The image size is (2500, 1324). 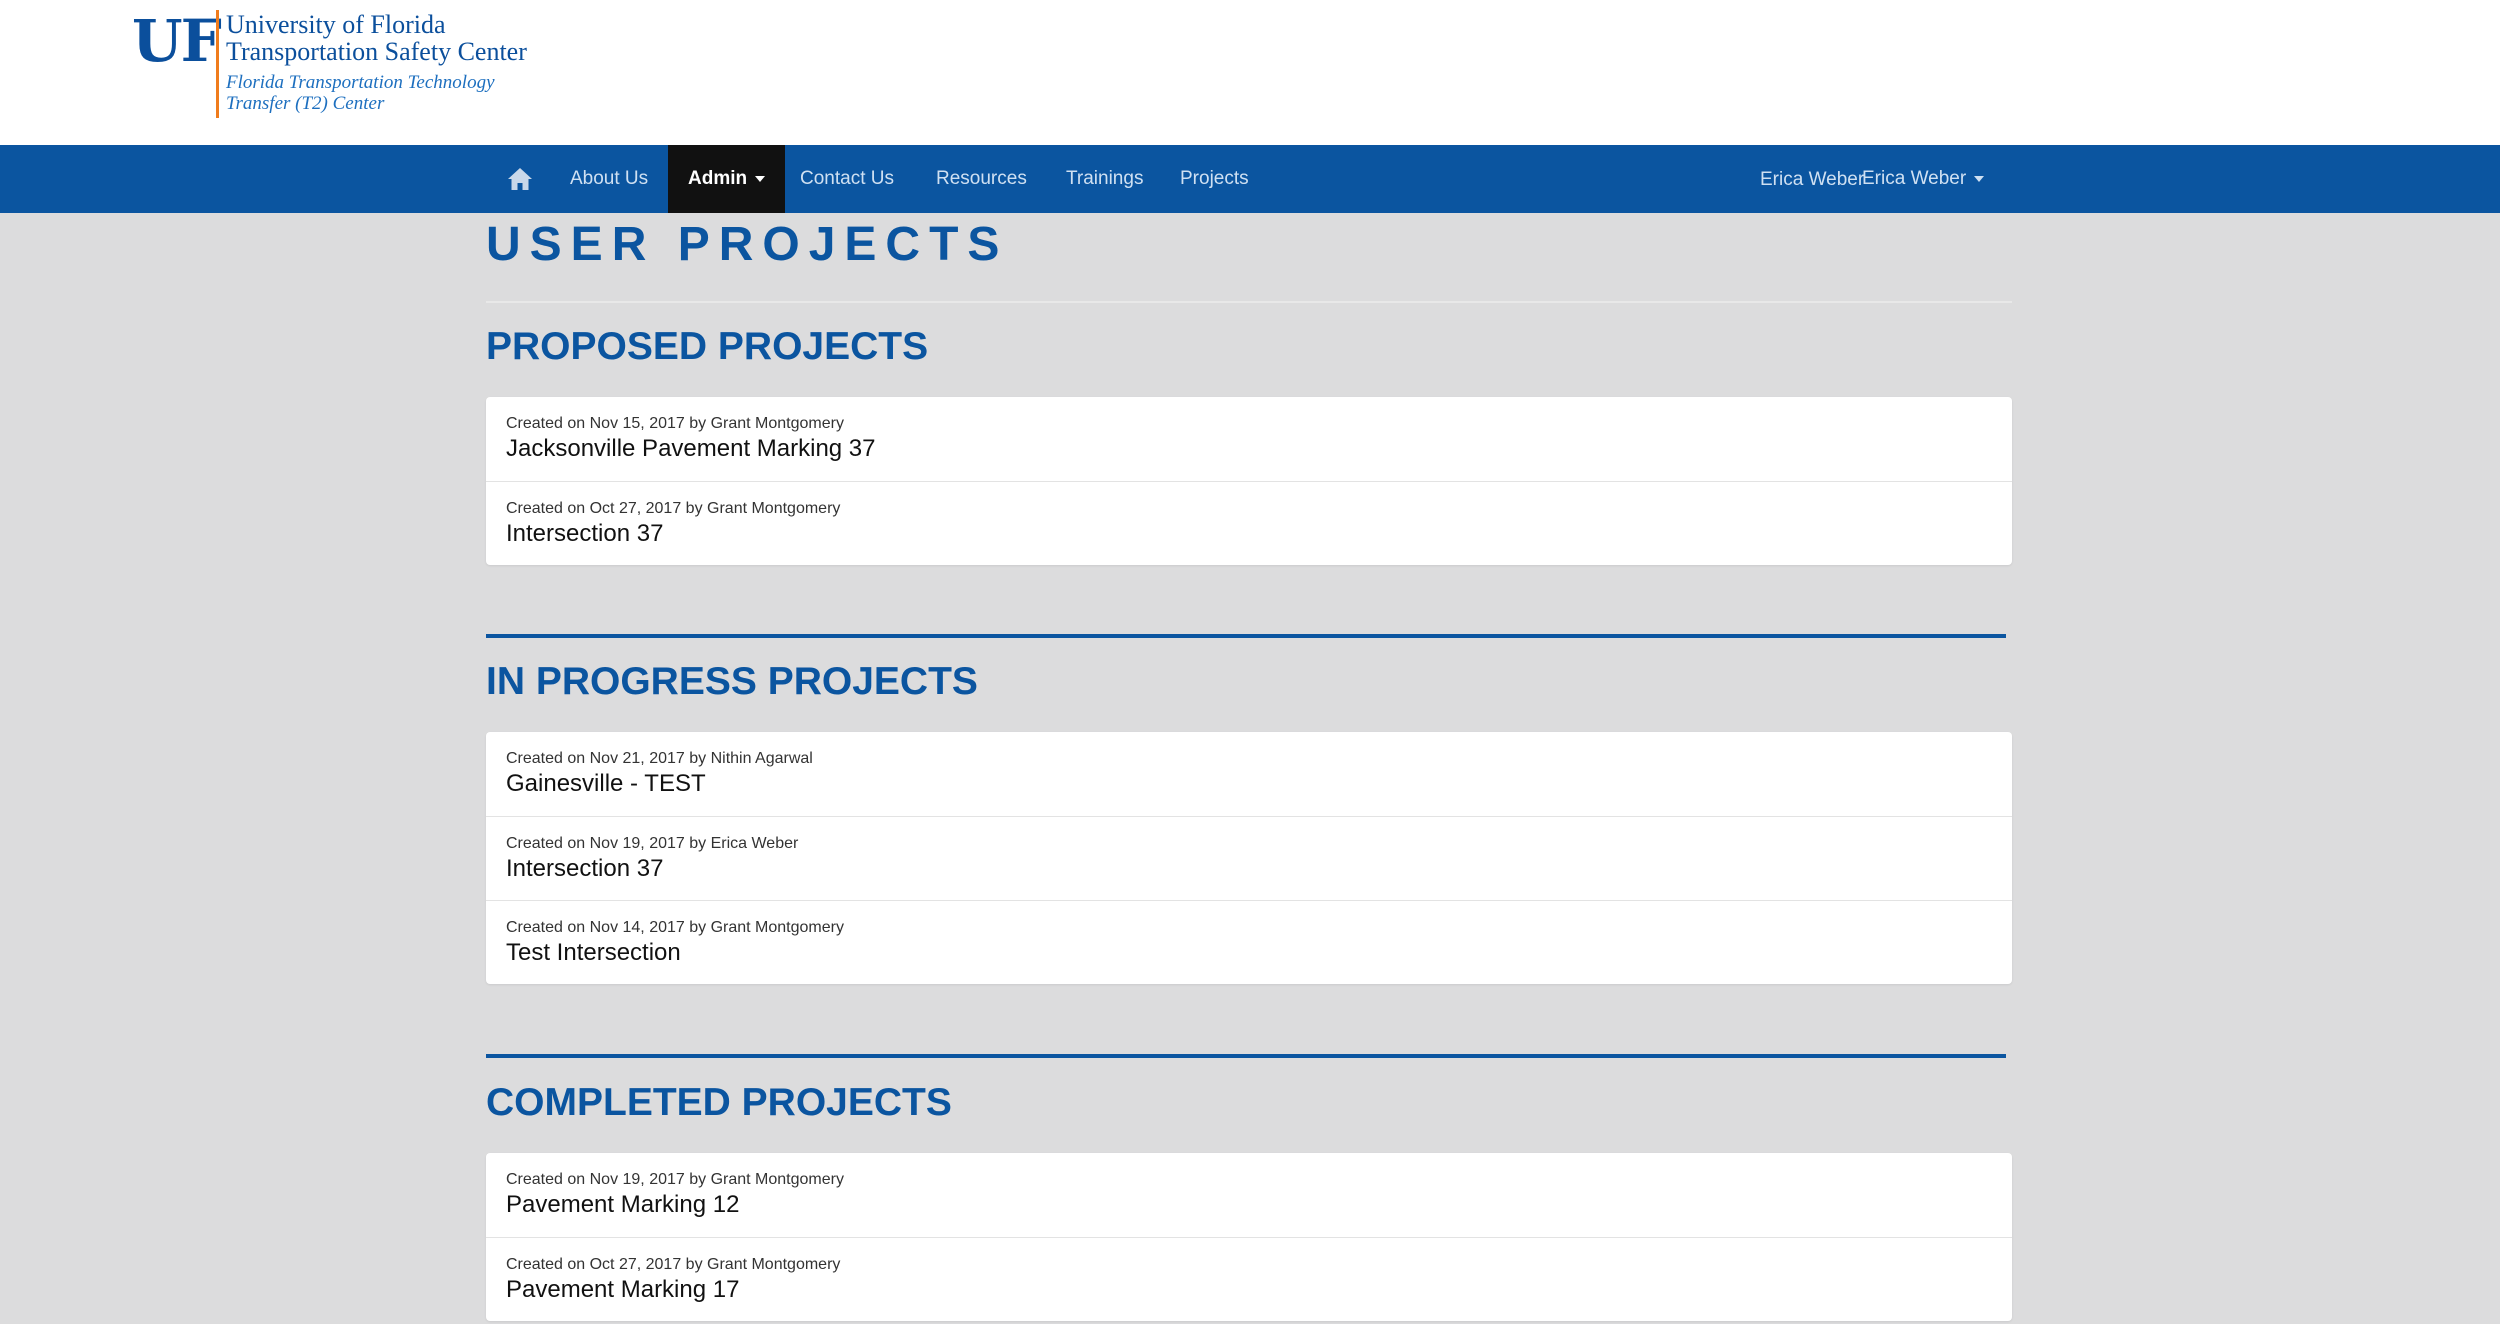 I want to click on logo-center-name: Transportation Safety Center, so click(x=376, y=51).